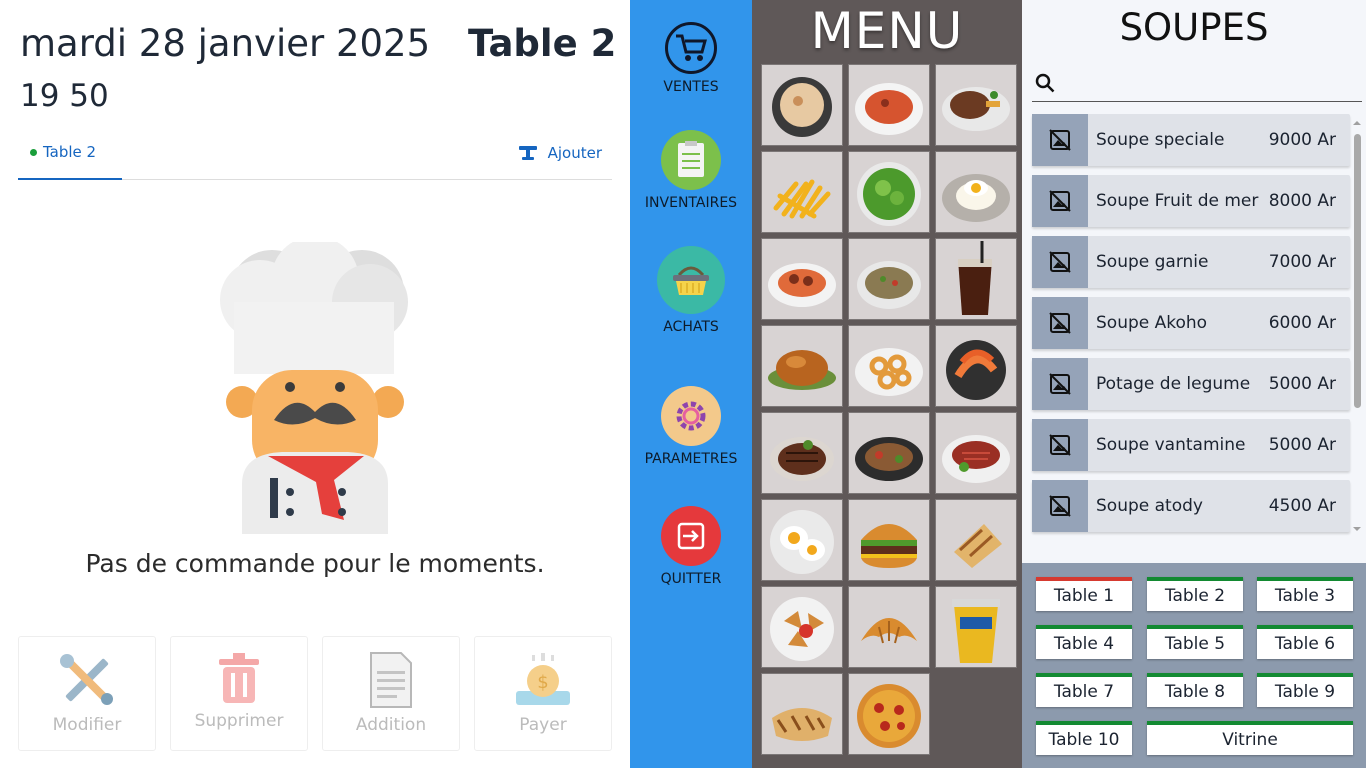  What do you see at coordinates (1084, 594) in the screenshot?
I see `table-button-1: Table 1` at bounding box center [1084, 594].